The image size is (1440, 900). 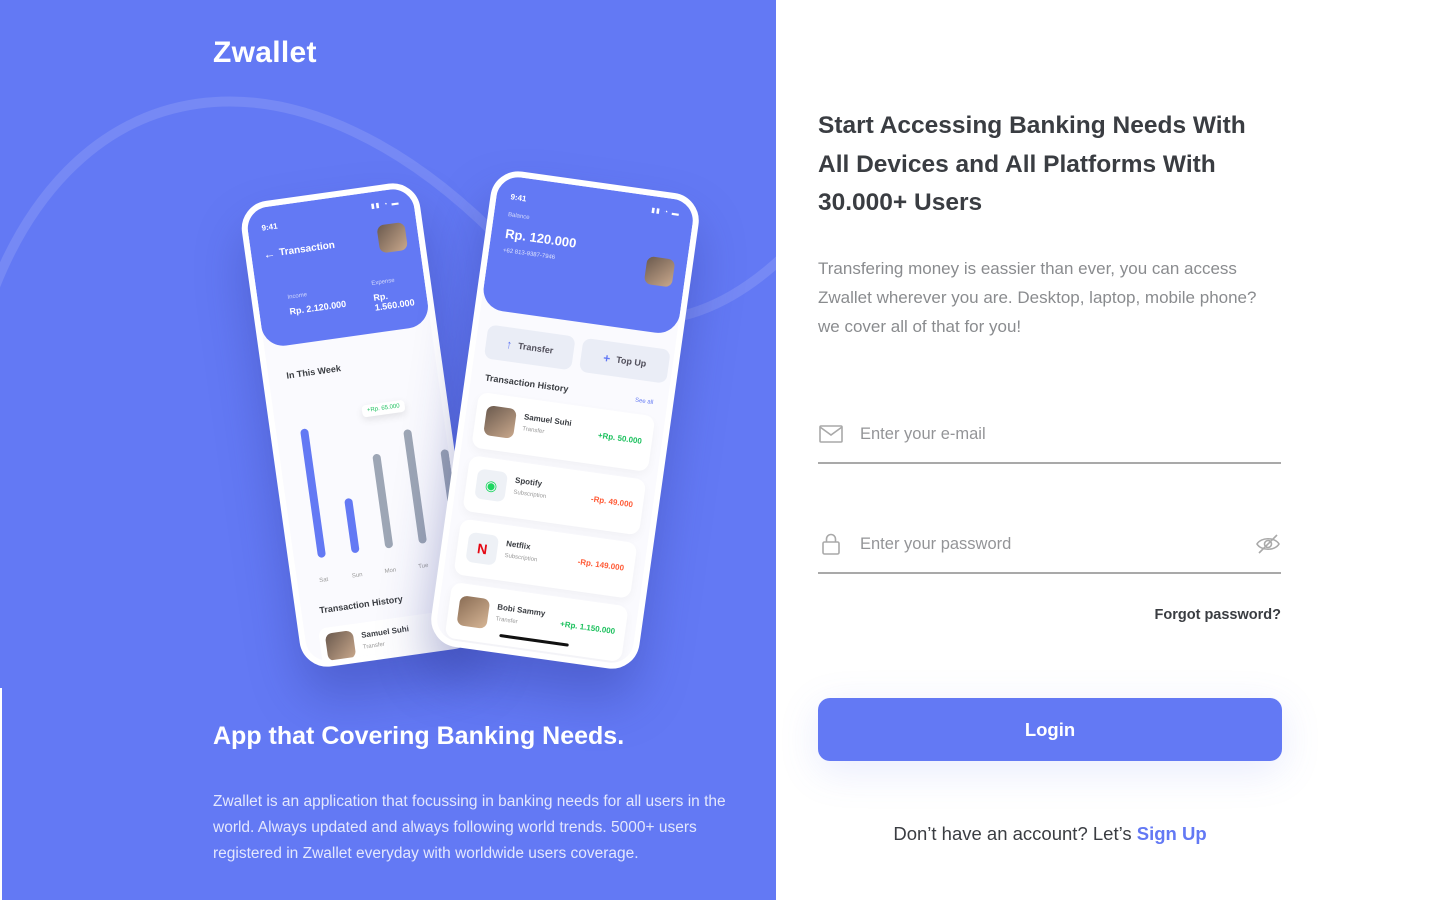 I want to click on balance-value: Rp. 120.000, so click(x=541, y=238).